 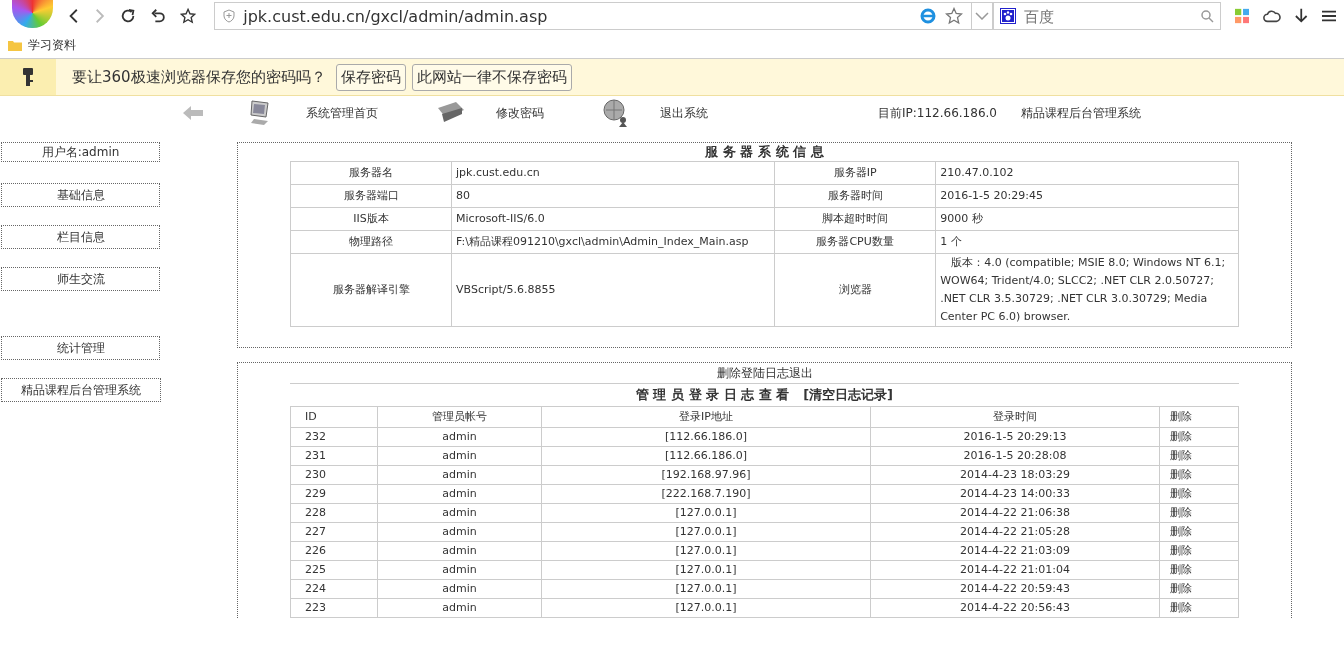 I want to click on table-cell: 2014-4-22 21:01:04, so click(x=1015, y=570).